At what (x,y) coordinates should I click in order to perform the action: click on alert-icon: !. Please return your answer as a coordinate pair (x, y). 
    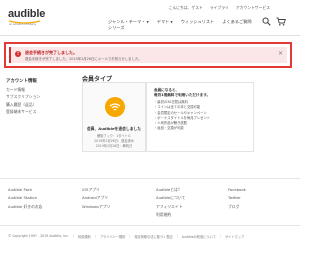
    Looking at the image, I should click on (18, 54).